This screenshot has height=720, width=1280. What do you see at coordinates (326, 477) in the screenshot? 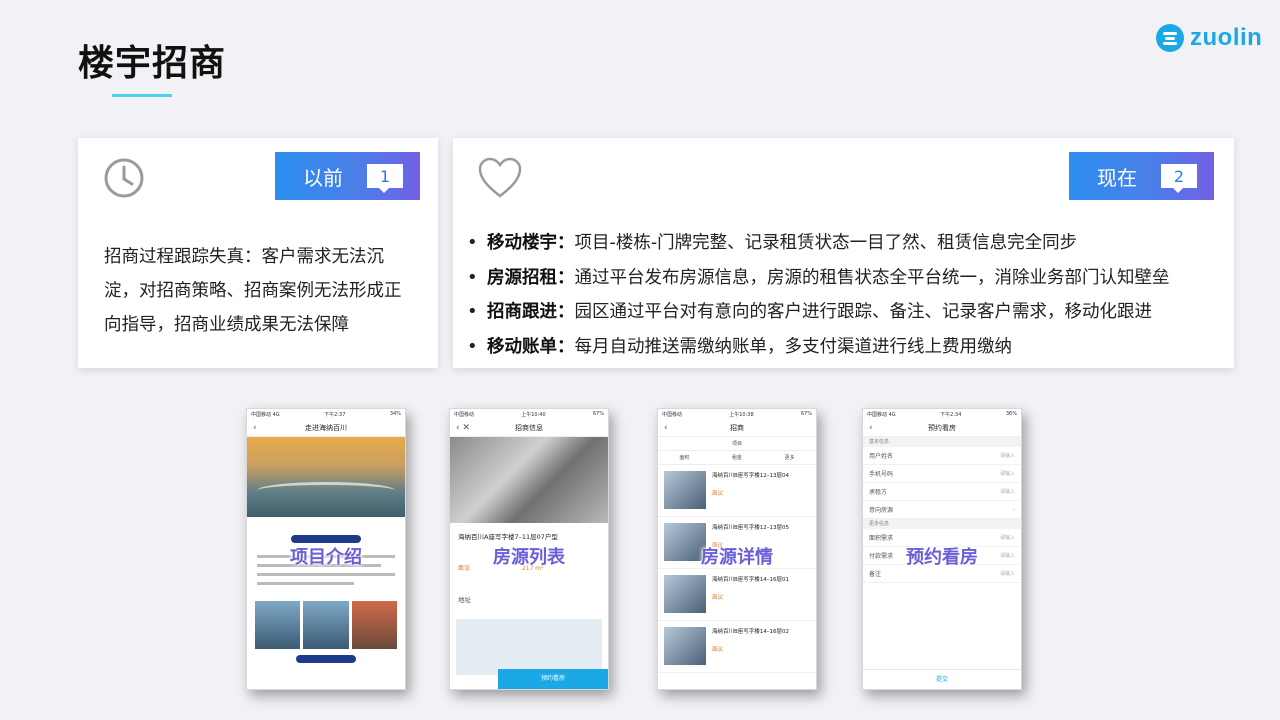
I see `hero-image` at bounding box center [326, 477].